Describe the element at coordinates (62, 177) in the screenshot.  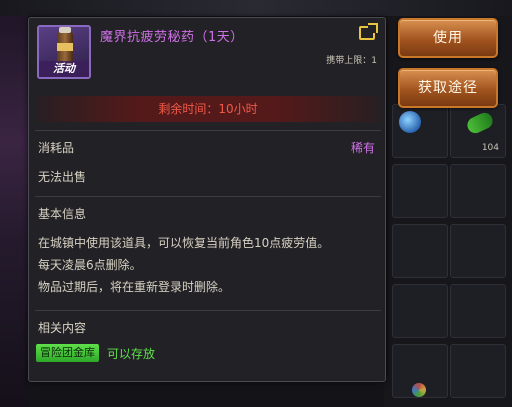
I see `trade-restriction: 无法出售` at that location.